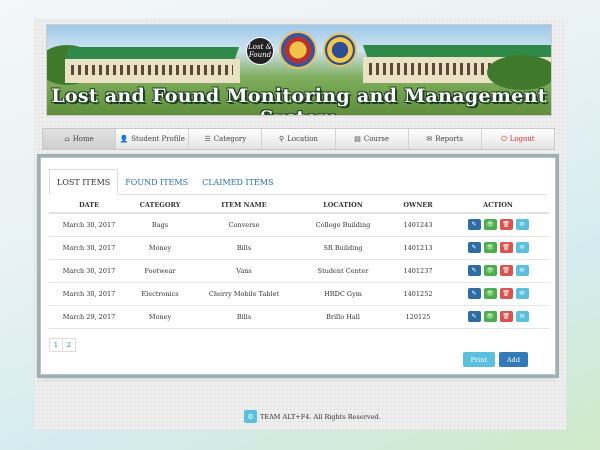  I want to click on user-icon: 👤, so click(124, 139).